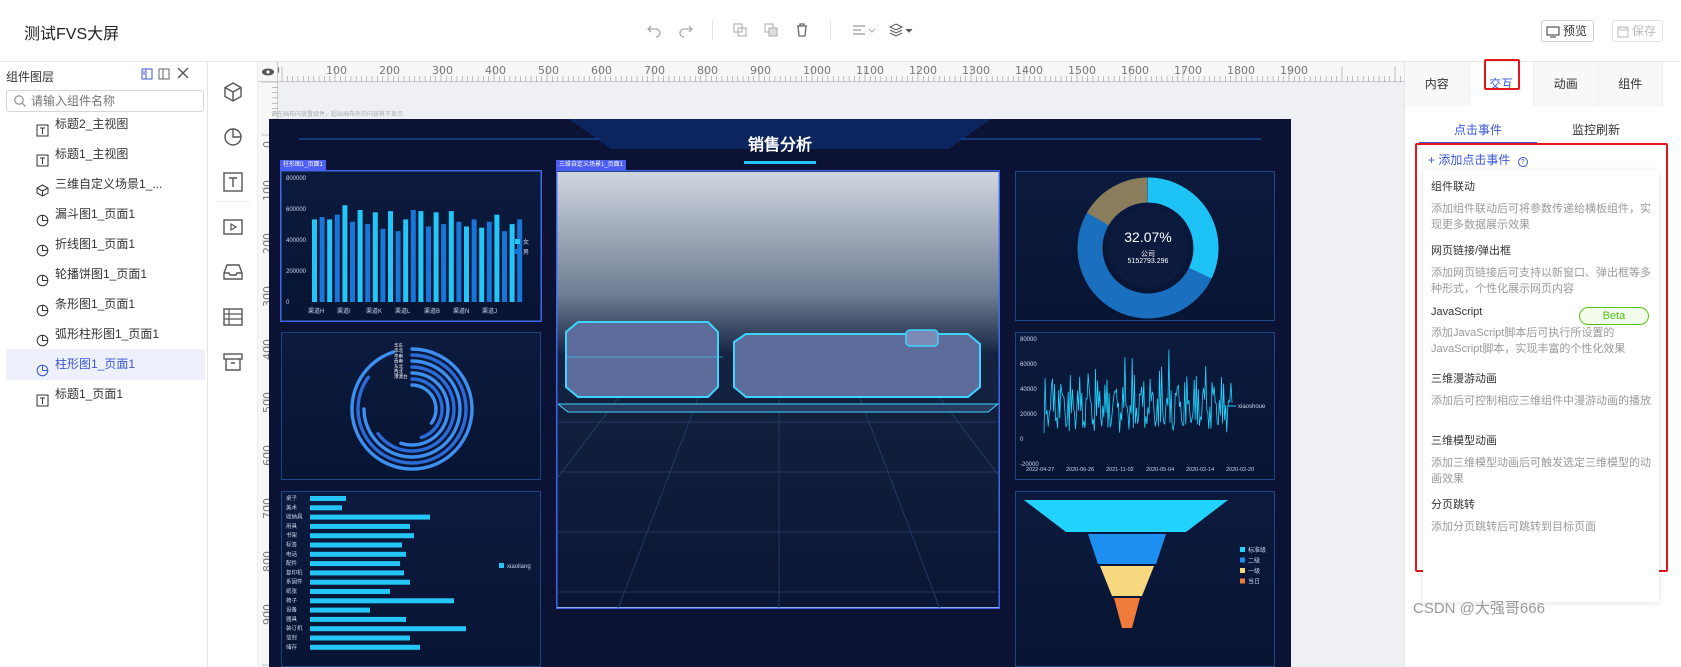 Image resolution: width=1681 pixels, height=667 pixels. I want to click on delete-icon, so click(802, 31).